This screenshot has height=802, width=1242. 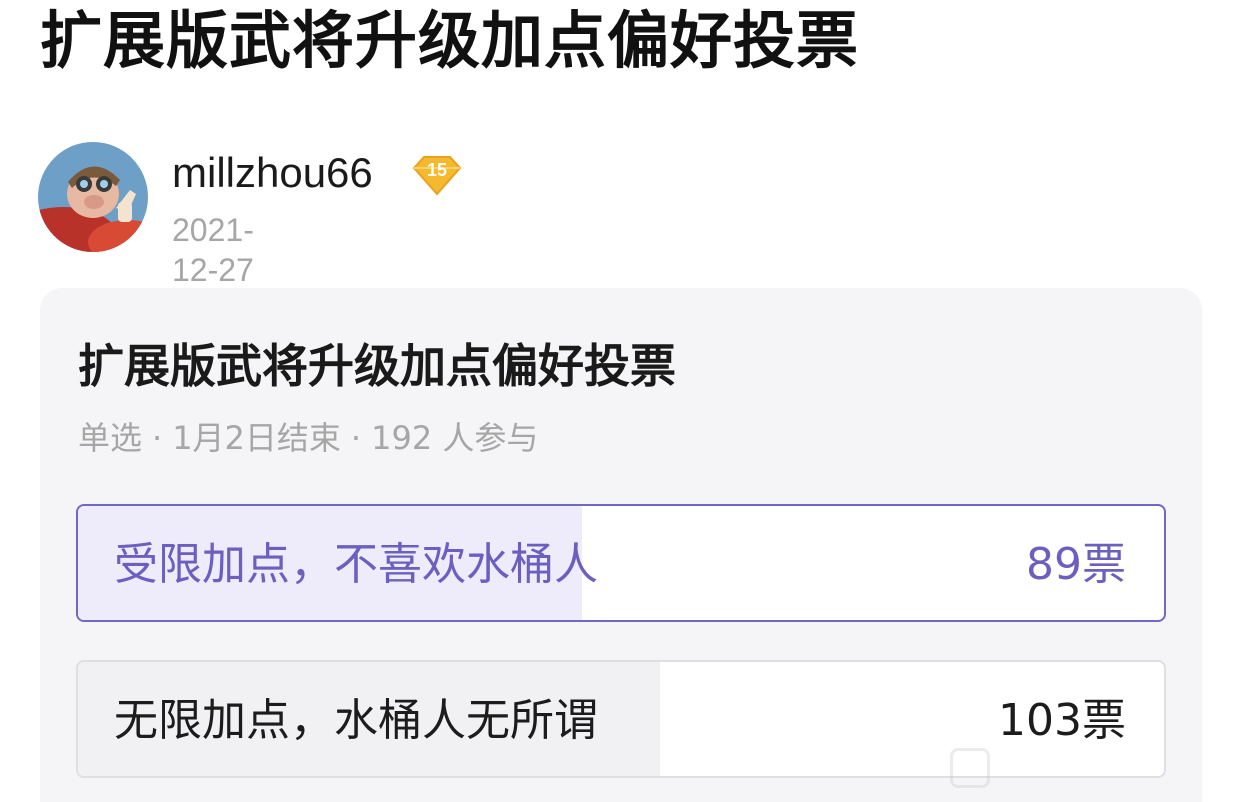 I want to click on poll-type: 单选, so click(x=110, y=438).